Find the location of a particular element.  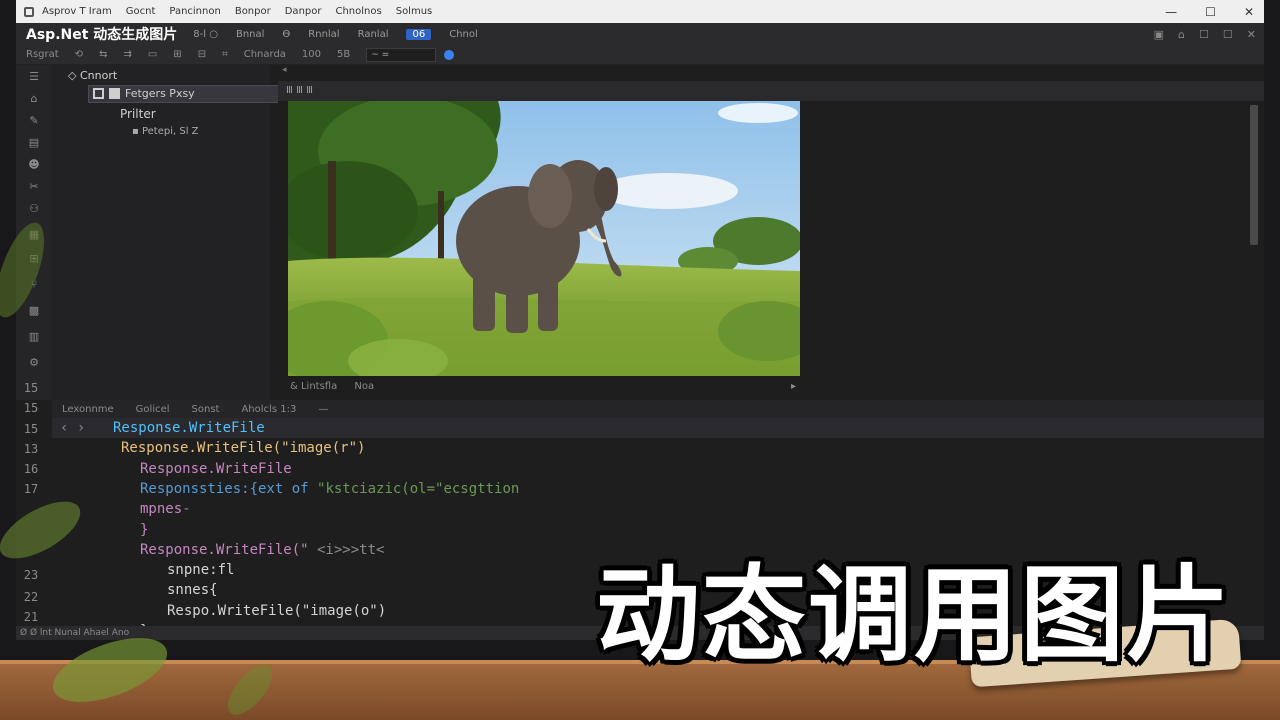

code-token: Response.WriteFile(" is located at coordinates (224, 549).